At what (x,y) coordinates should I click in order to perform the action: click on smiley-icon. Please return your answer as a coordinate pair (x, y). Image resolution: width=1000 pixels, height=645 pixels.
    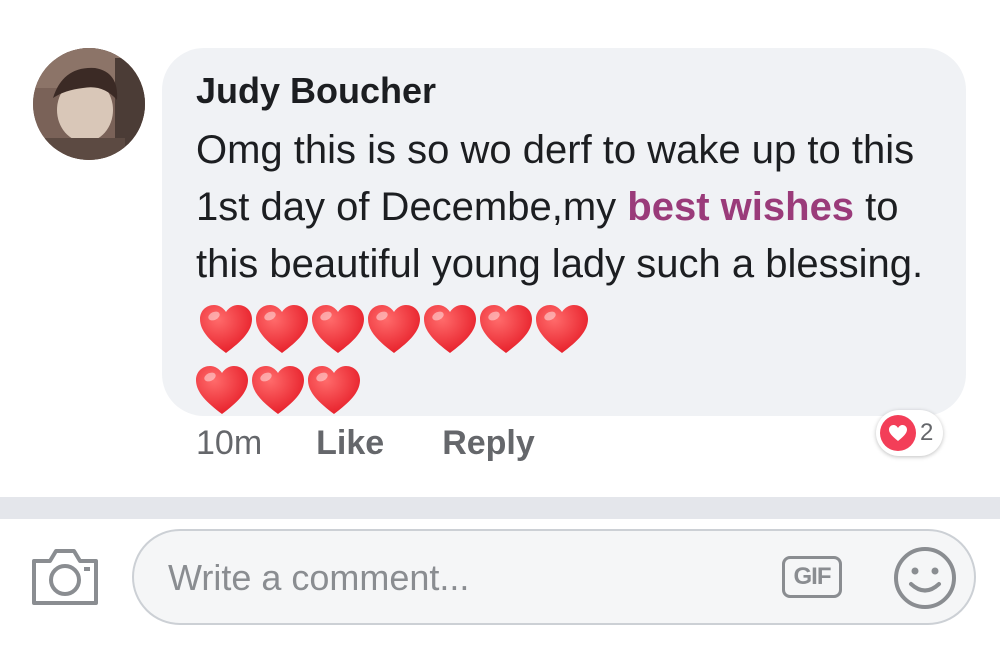
    Looking at the image, I should click on (925, 578).